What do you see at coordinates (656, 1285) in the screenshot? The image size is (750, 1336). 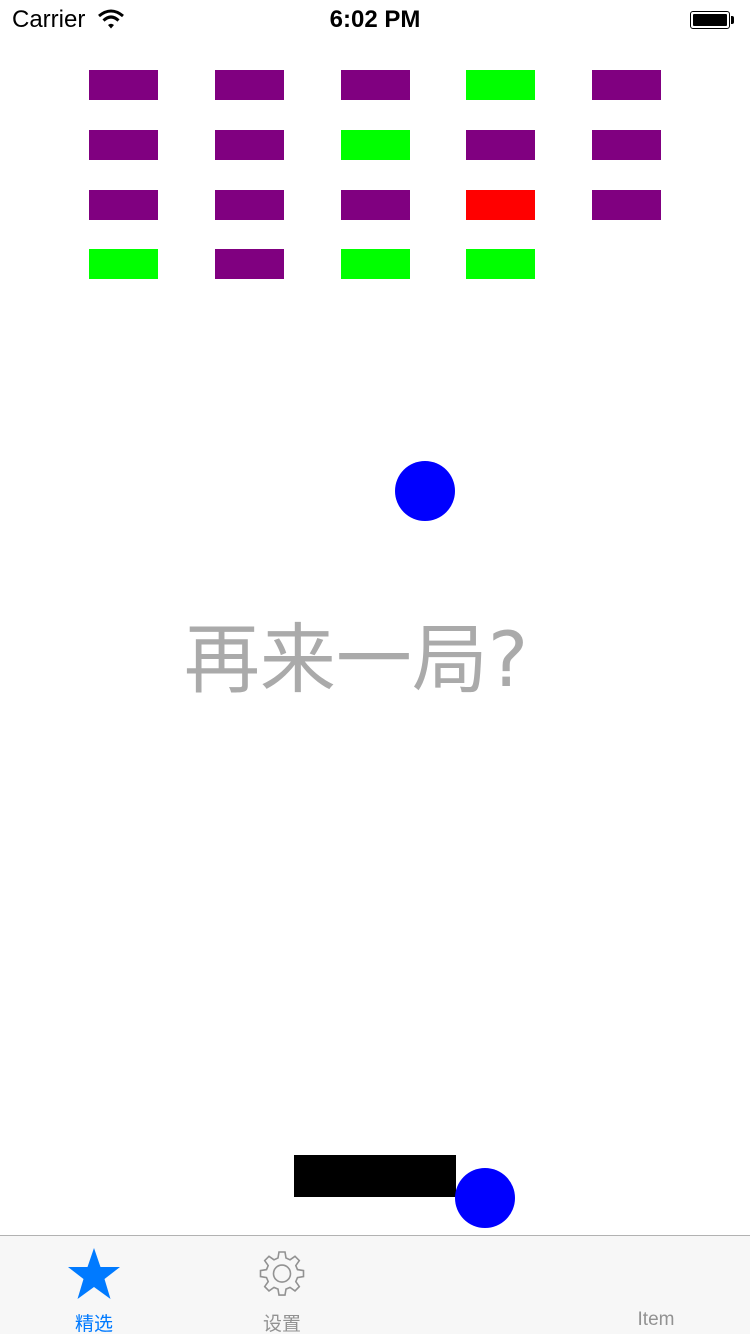 I see `tab-item: Item` at bounding box center [656, 1285].